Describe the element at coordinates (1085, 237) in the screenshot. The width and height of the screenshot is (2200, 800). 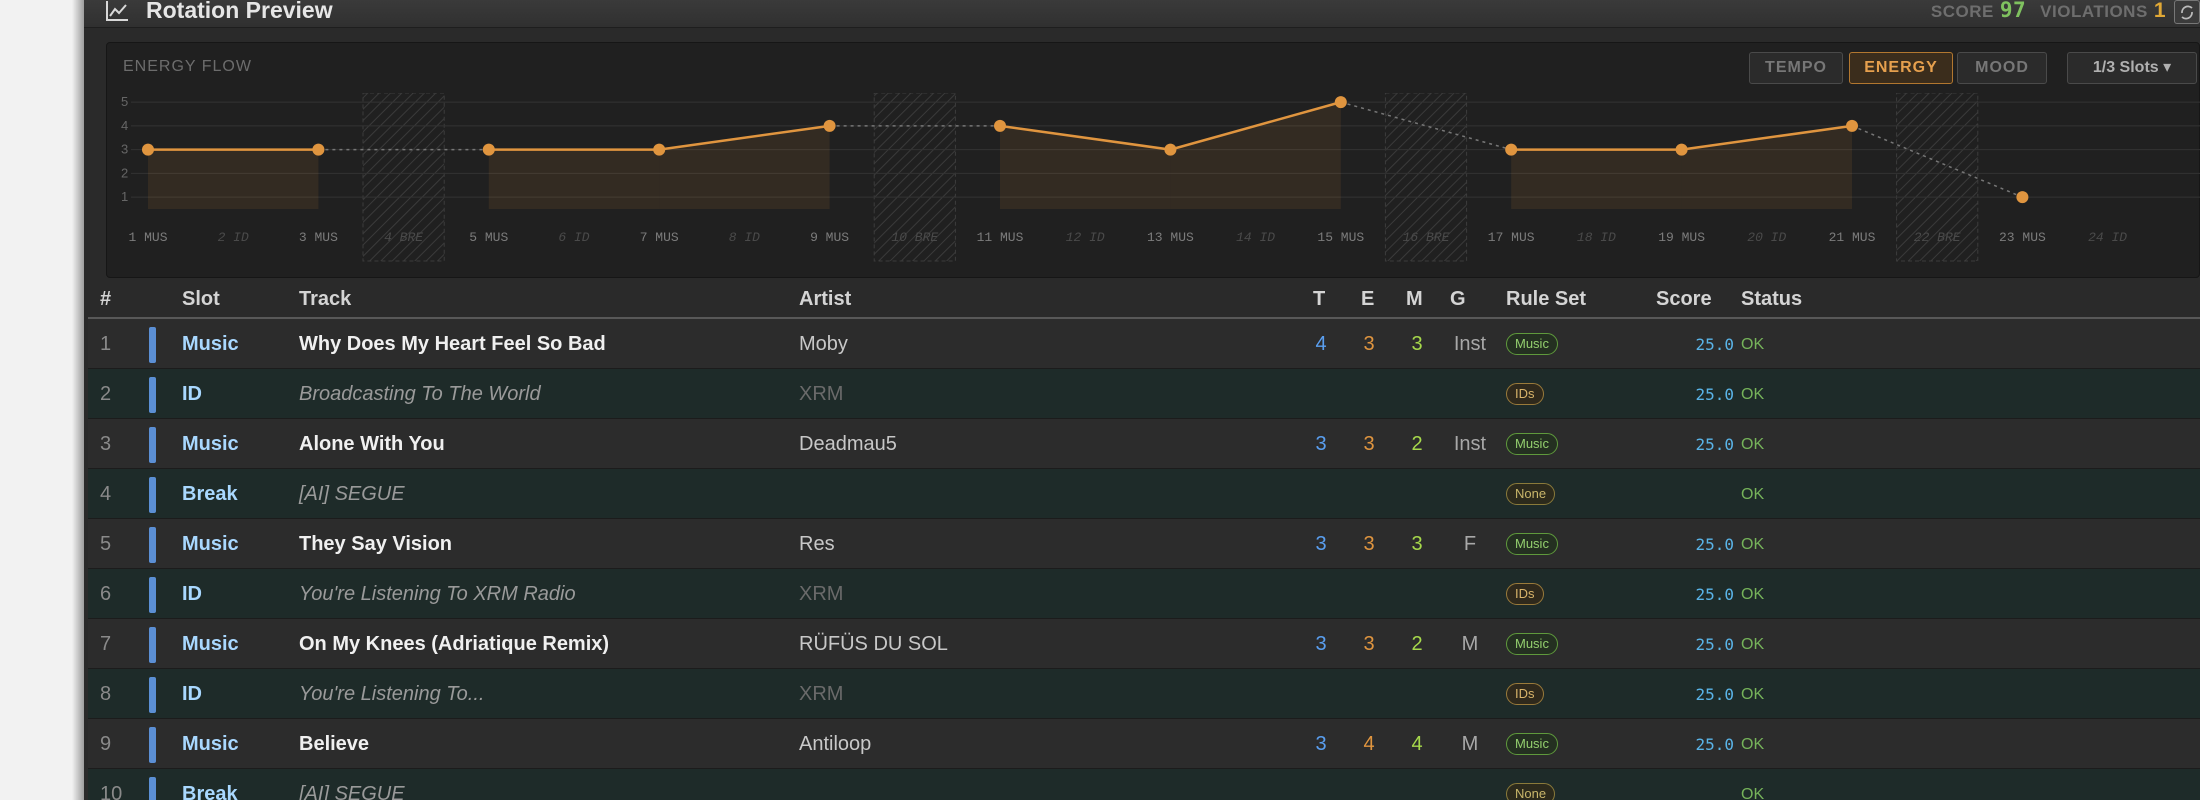
I see `x-tick-label: 12 ID` at that location.